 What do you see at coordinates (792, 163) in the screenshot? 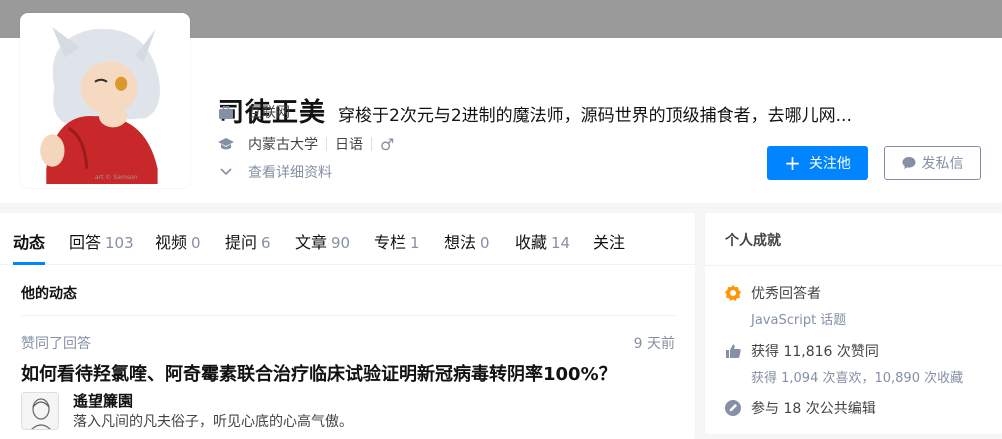
I see `plus-icon: +` at bounding box center [792, 163].